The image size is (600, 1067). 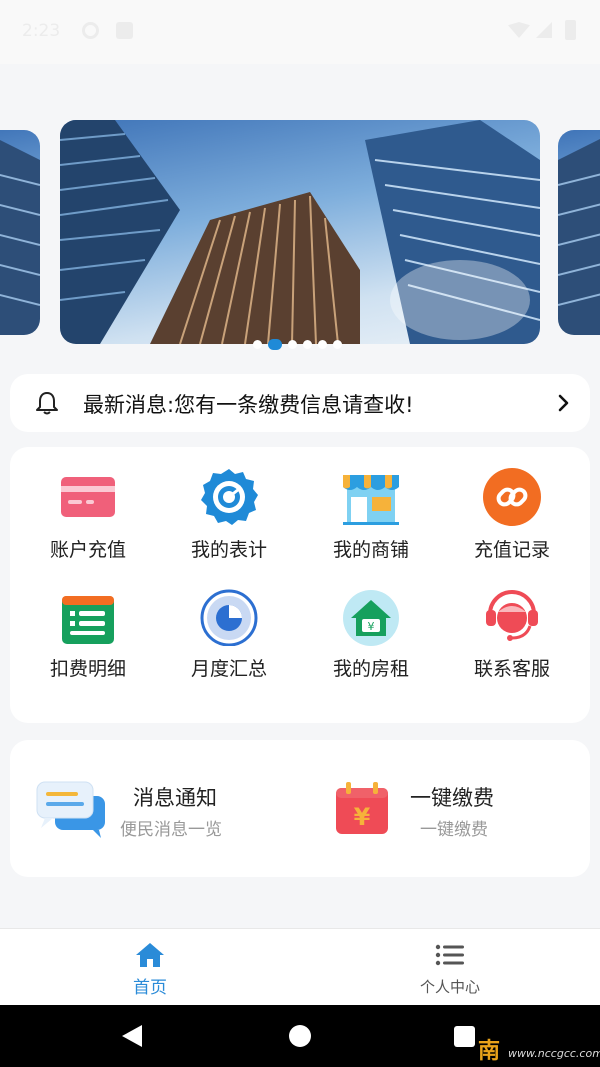 What do you see at coordinates (150, 967) in the screenshot?
I see `tab-home: 首页` at bounding box center [150, 967].